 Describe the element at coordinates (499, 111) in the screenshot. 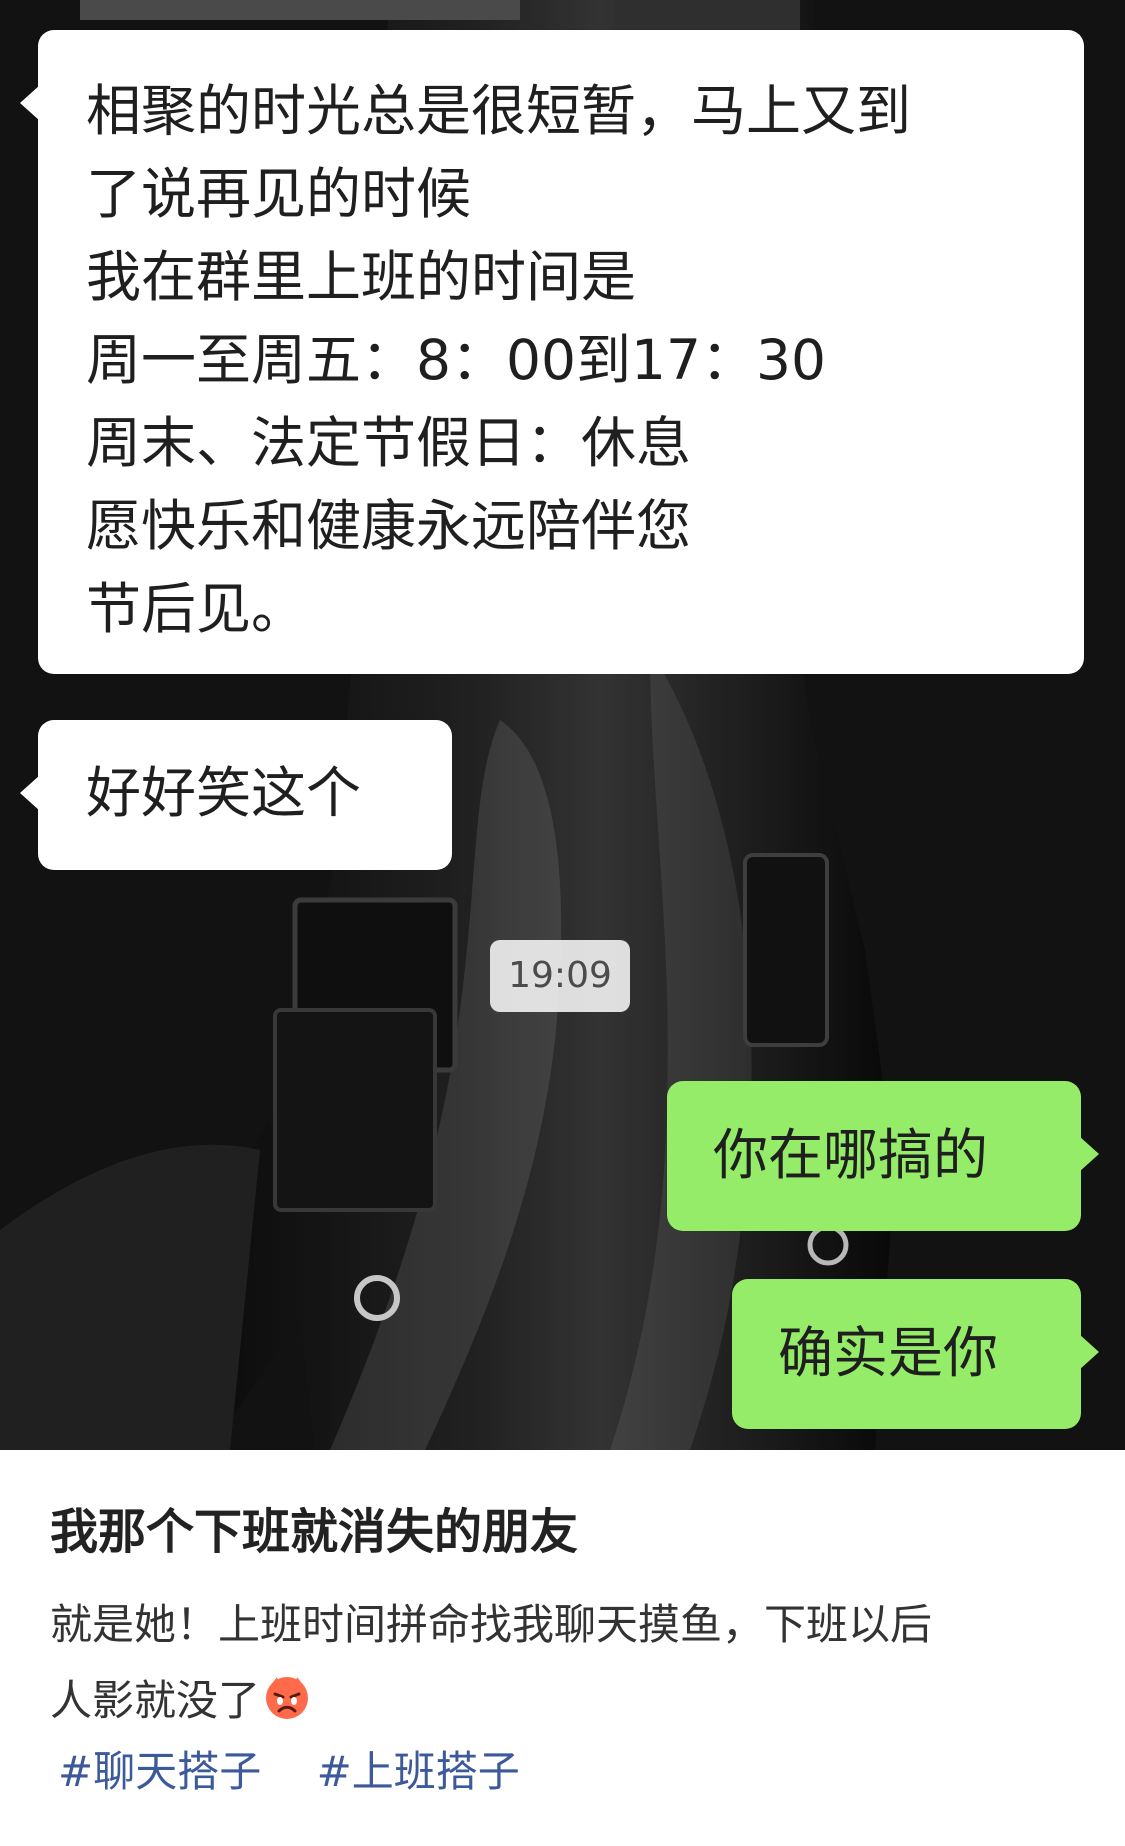

I see `message-line: 相聚的时光总是很短暂，马上又到` at that location.